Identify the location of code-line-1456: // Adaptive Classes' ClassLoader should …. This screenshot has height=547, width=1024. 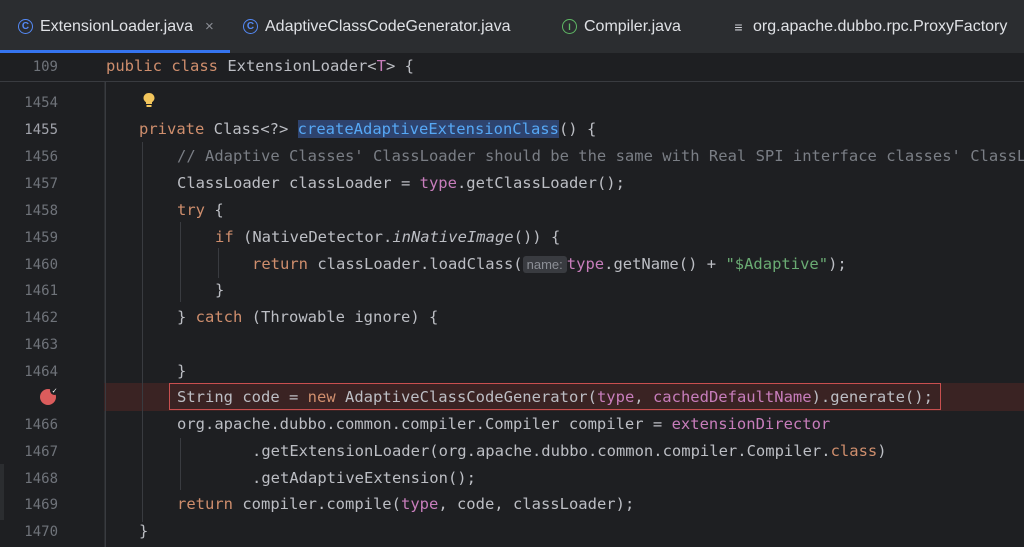
(600, 156).